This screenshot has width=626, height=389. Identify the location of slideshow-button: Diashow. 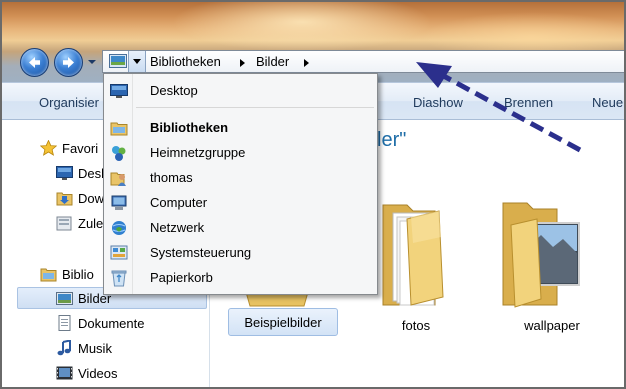
(438, 102).